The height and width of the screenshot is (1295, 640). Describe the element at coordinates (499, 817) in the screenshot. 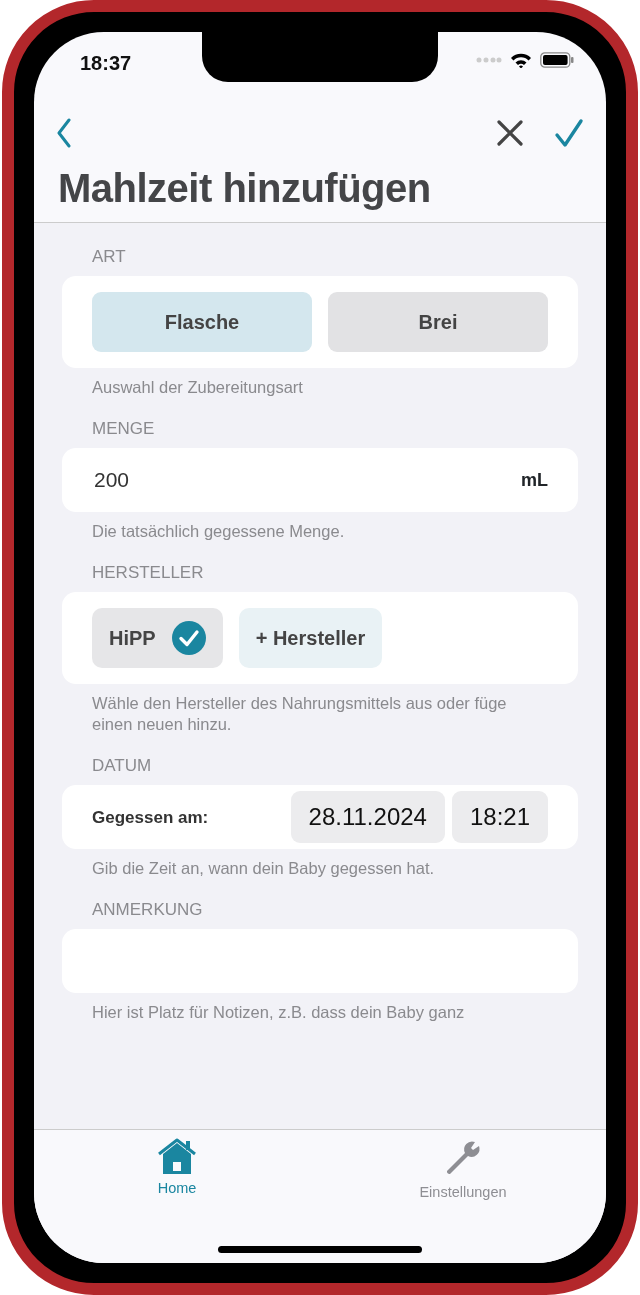

I see `time-picker: 18:21` at that location.